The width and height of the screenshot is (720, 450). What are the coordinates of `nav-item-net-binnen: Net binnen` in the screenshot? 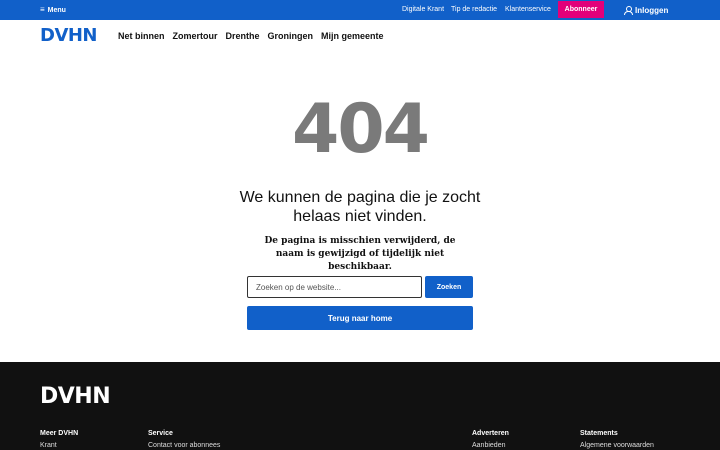 It's located at (141, 36).